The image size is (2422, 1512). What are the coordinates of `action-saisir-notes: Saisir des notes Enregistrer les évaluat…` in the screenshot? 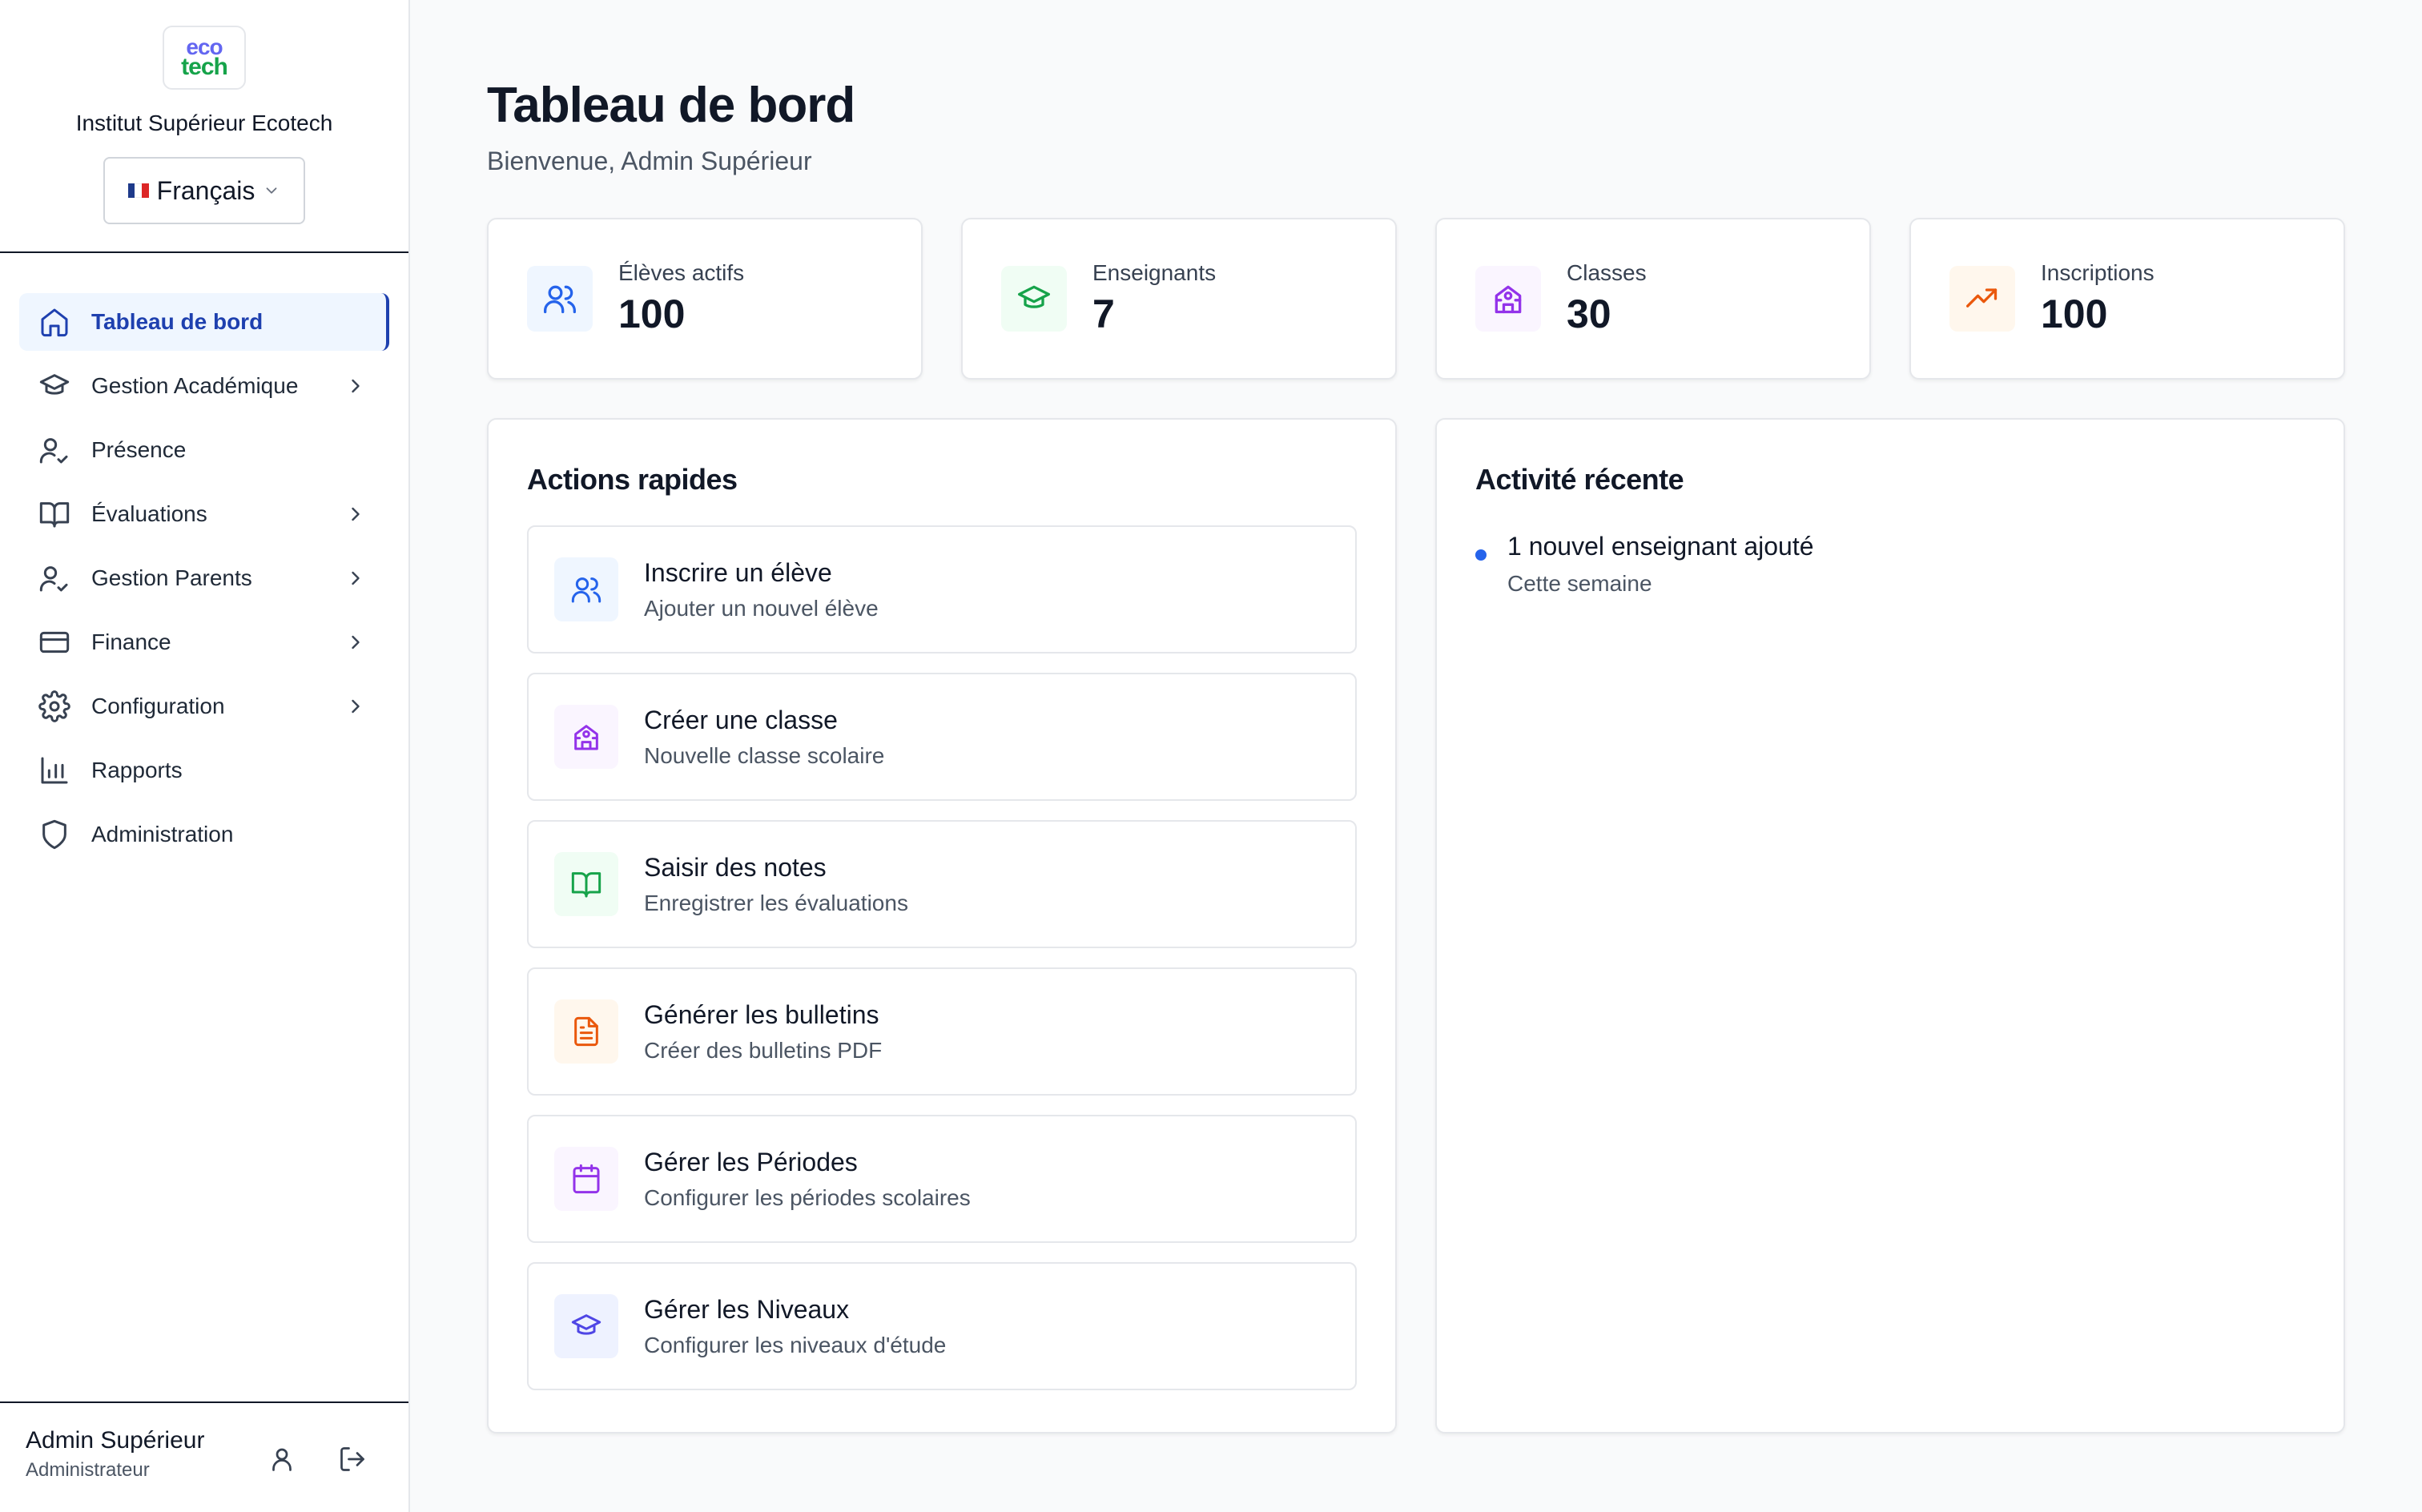 It's located at (942, 884).